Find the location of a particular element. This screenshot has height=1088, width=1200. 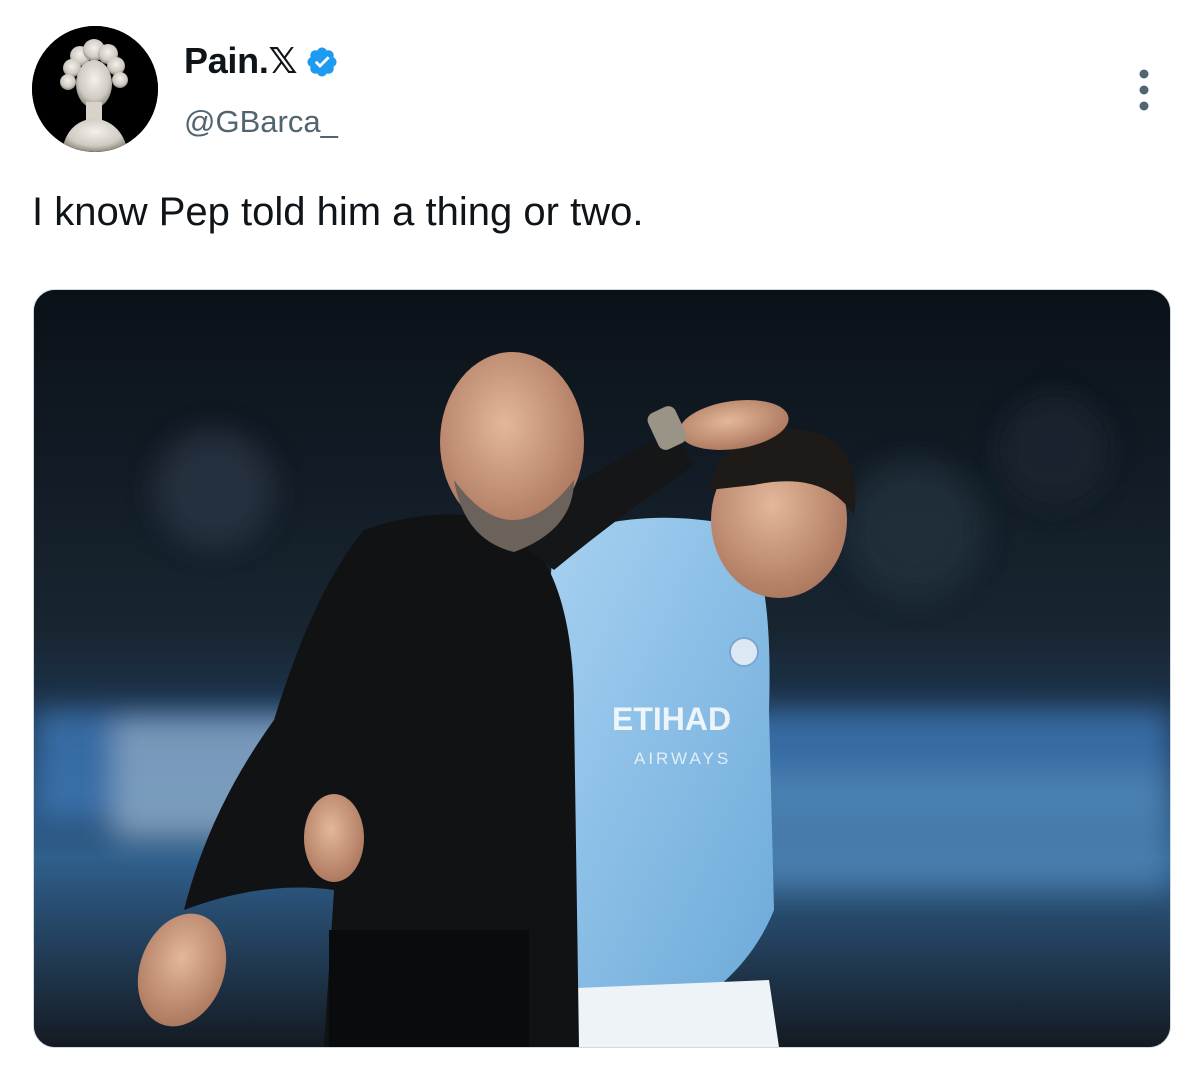

avatar is located at coordinates (95, 89).